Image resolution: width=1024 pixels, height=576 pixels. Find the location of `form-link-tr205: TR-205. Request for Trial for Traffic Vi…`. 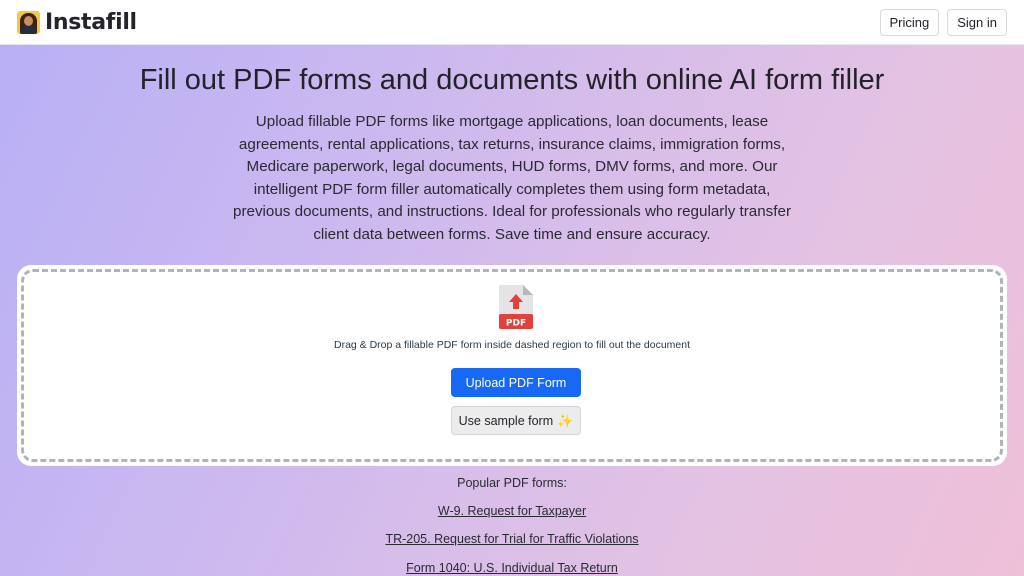

form-link-tr205: TR-205. Request for Trial for Traffic Vi… is located at coordinates (511, 539).